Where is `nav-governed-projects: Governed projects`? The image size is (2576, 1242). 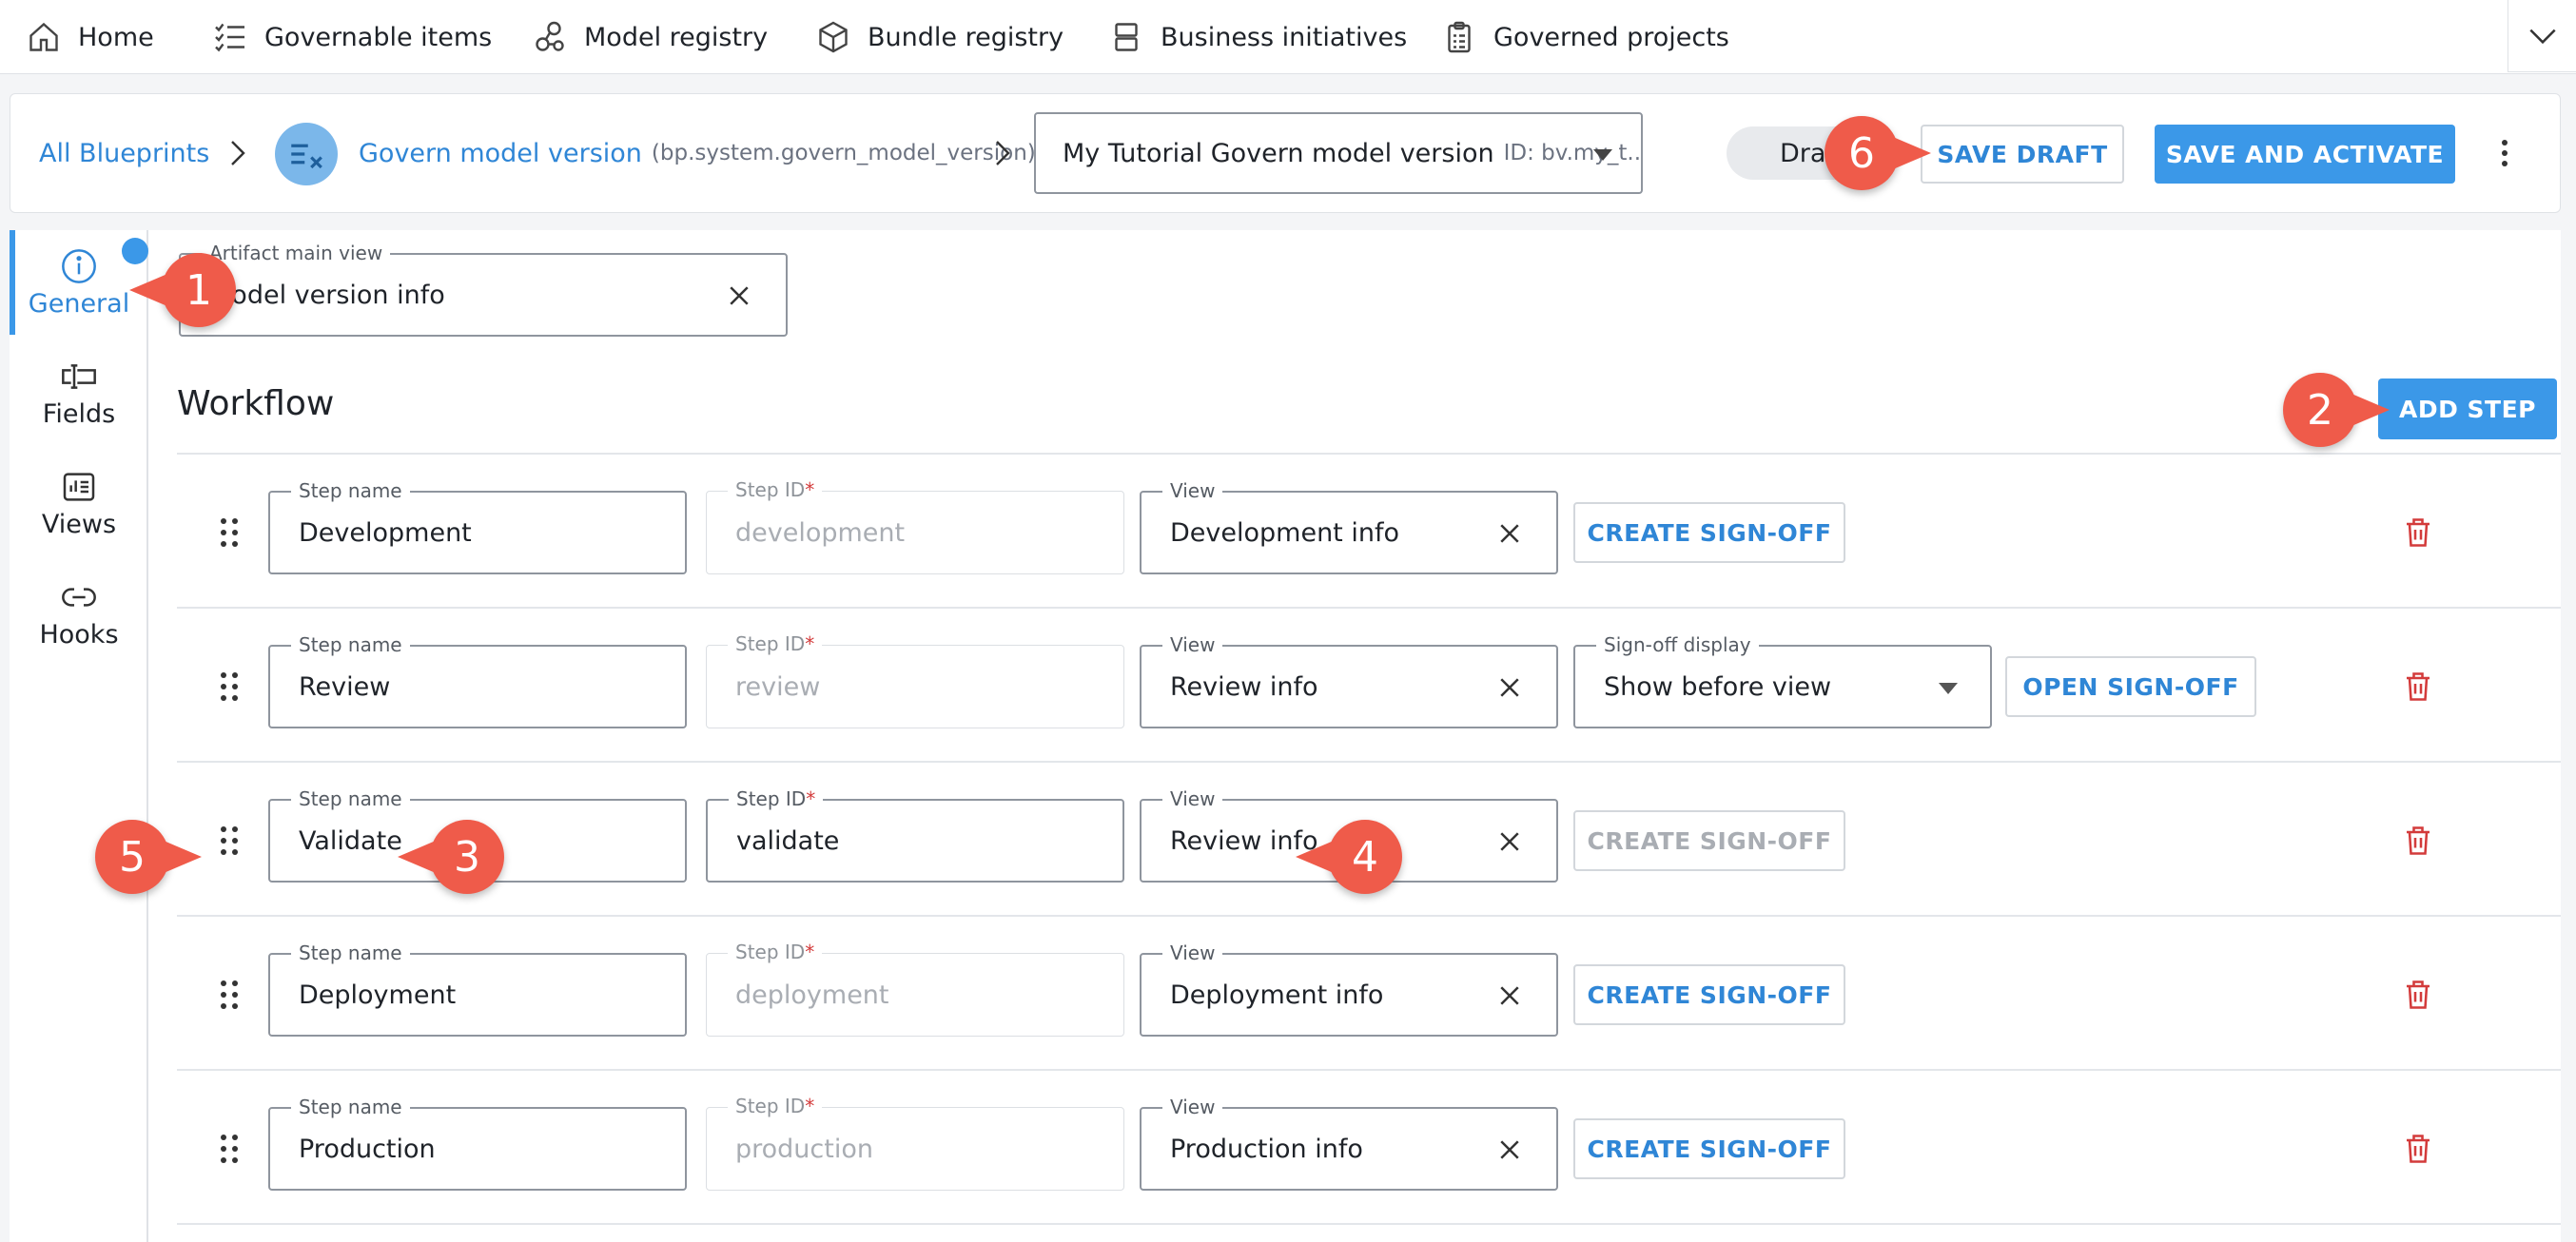 nav-governed-projects: Governed projects is located at coordinates (1586, 37).